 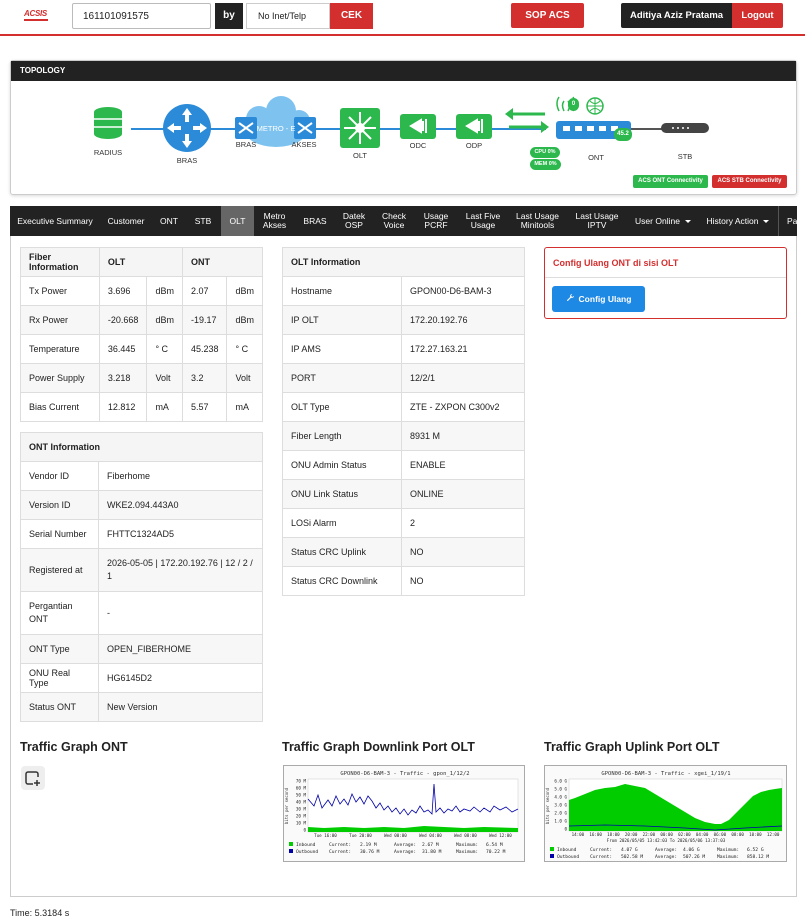 I want to click on x-tick-label: 22:00, so click(x=649, y=834).